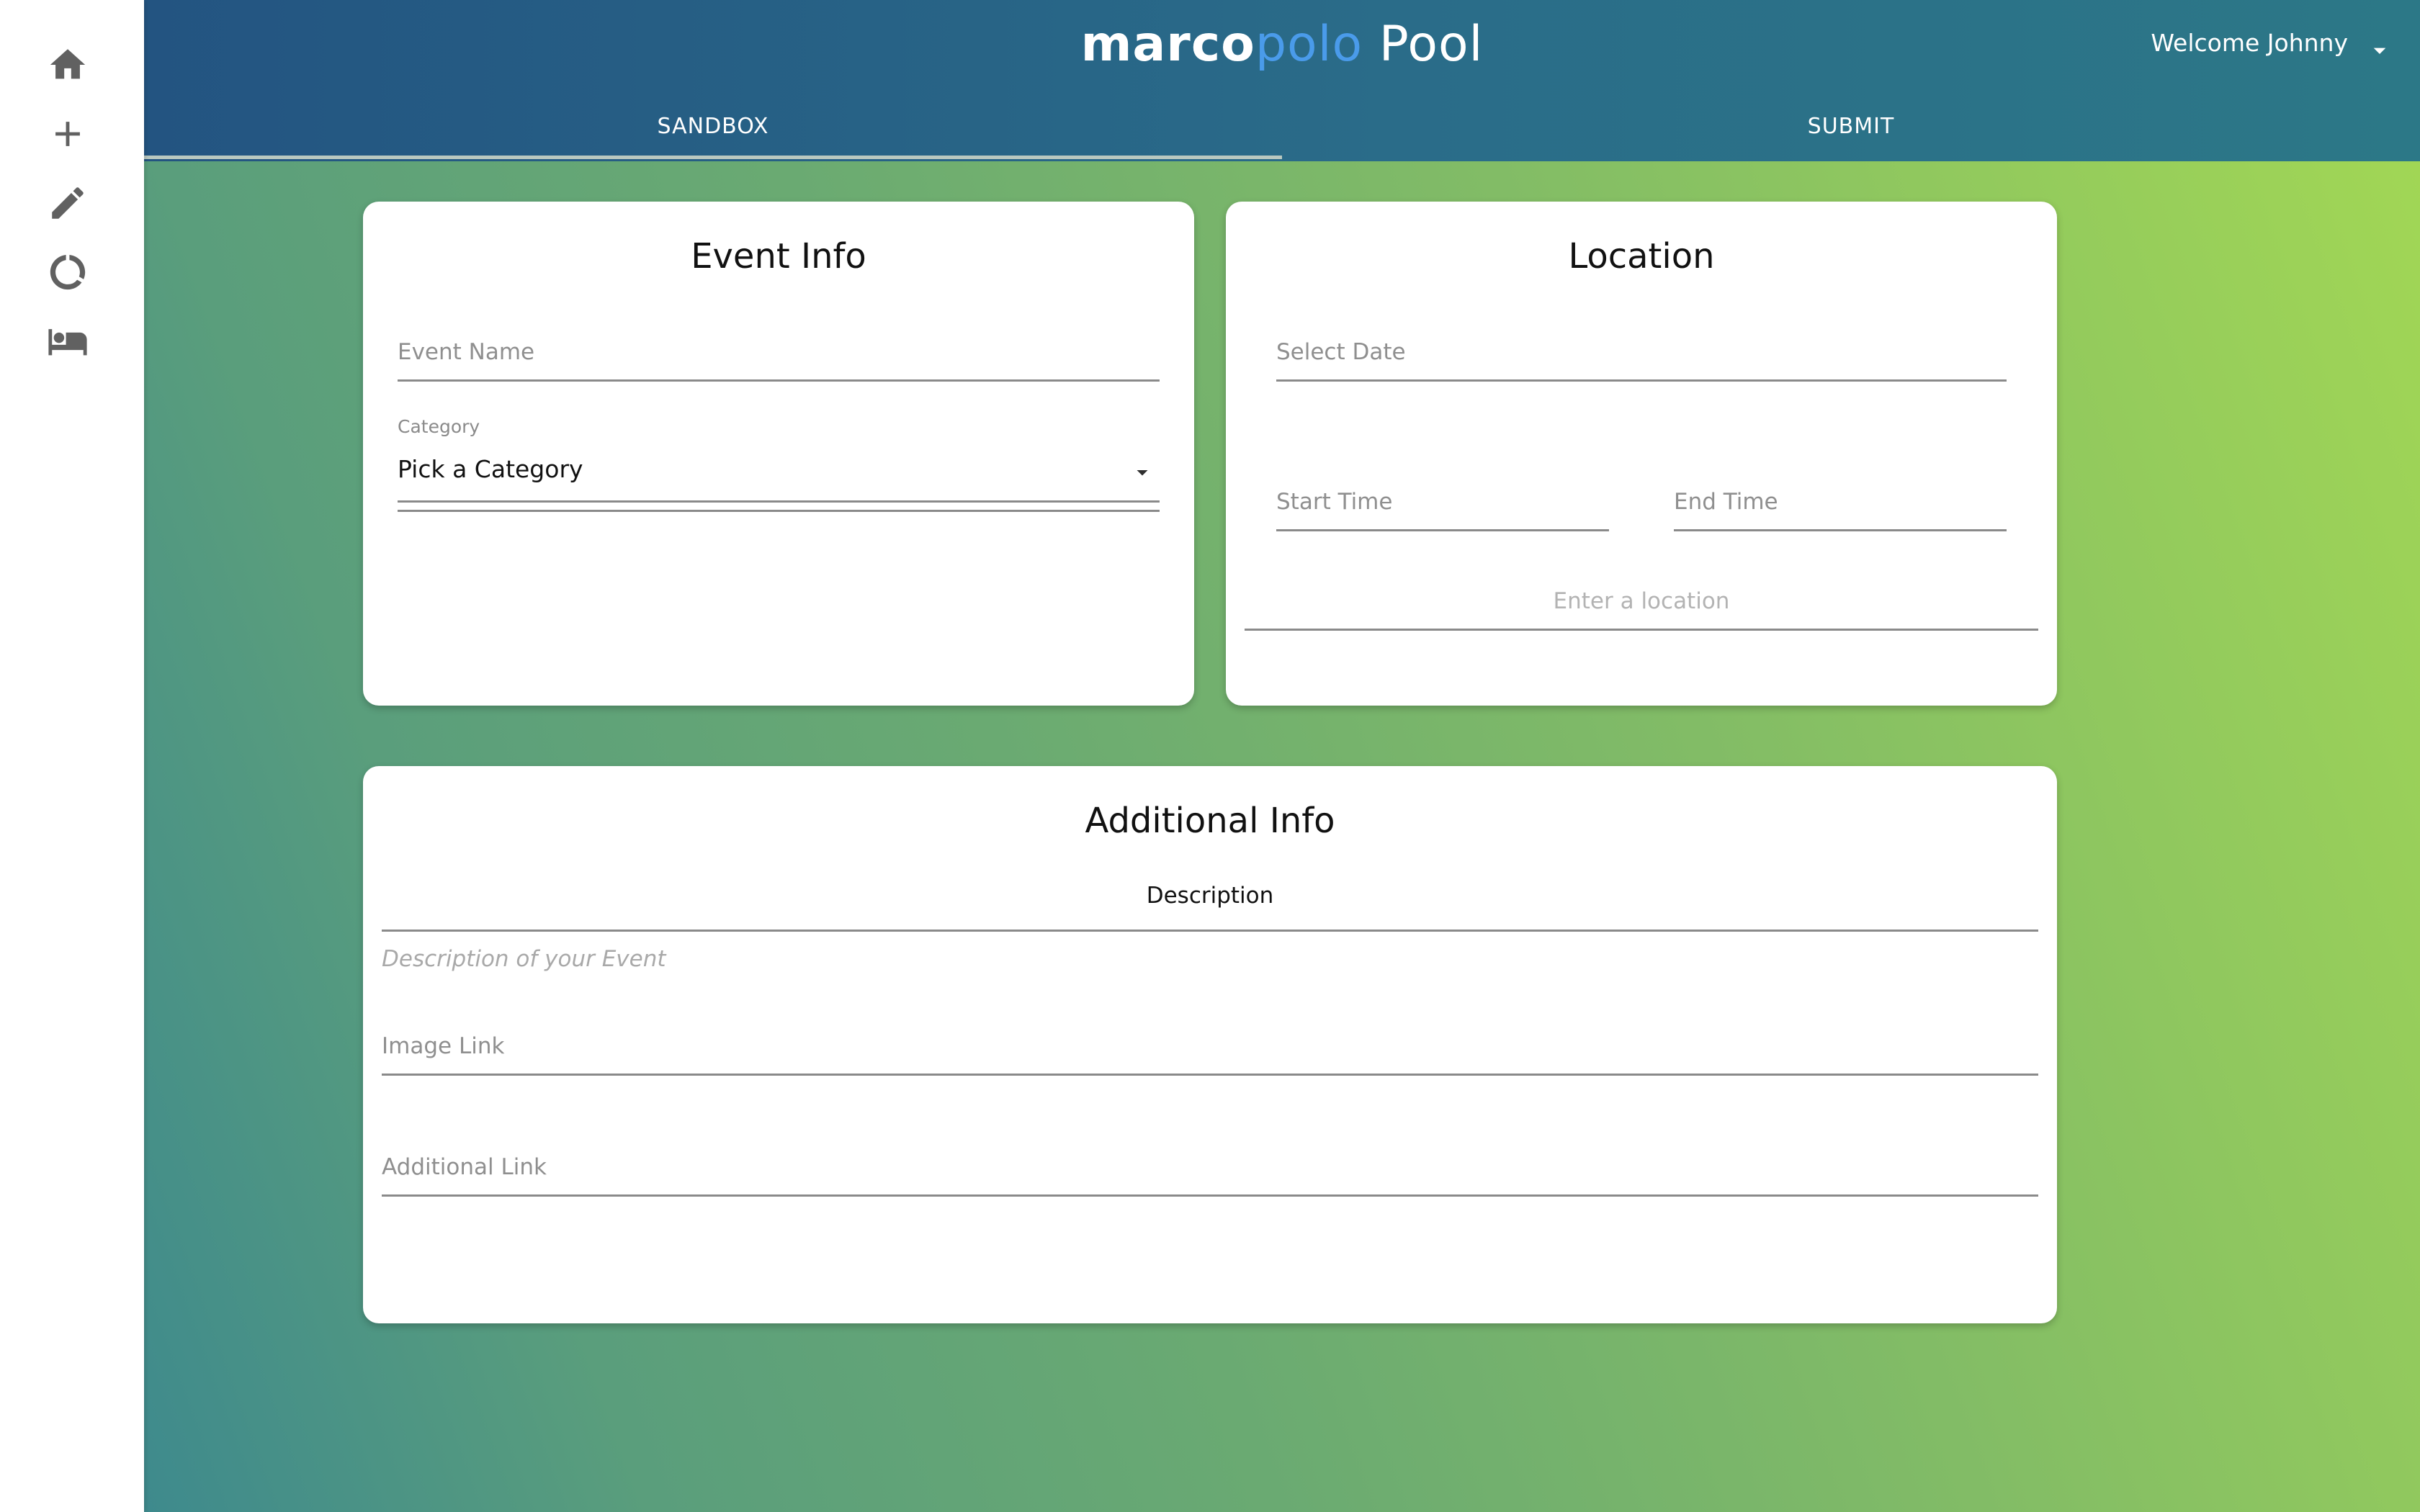  Describe the element at coordinates (465, 1167) in the screenshot. I see `additional-link-placeholder: Additional Link` at that location.